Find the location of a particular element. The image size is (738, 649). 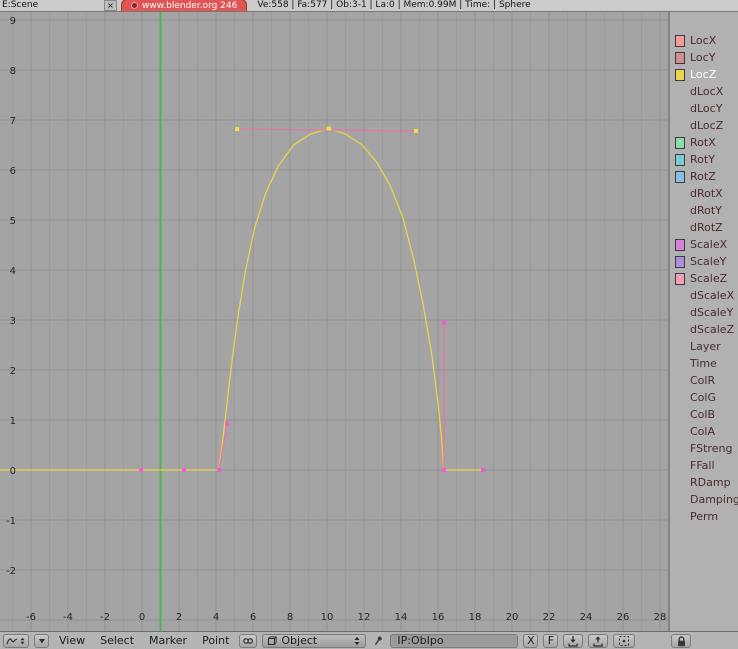

svg-text: -6 is located at coordinates (31, 617).